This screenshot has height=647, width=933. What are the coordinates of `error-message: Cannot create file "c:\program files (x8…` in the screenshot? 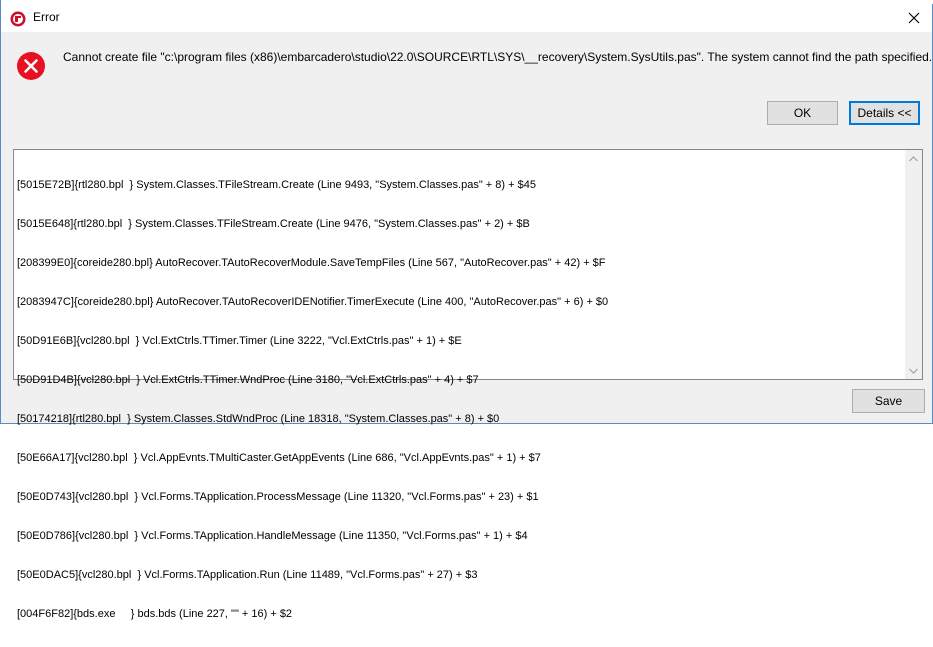 It's located at (498, 57).